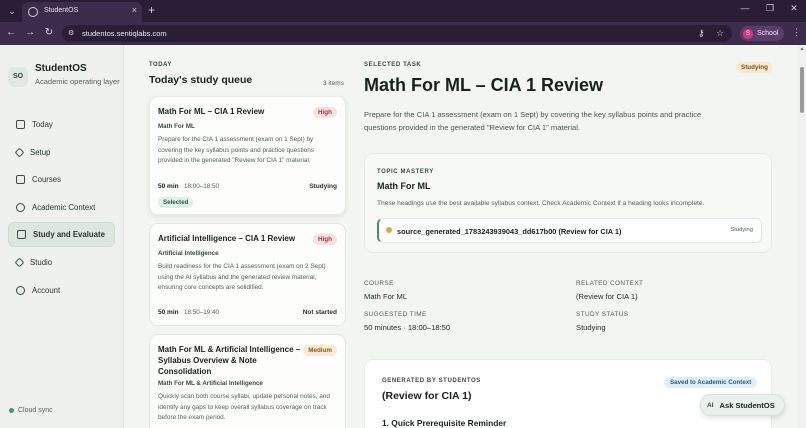  What do you see at coordinates (711, 382) in the screenshot?
I see `saved-badge: Saved to Academic Context` at bounding box center [711, 382].